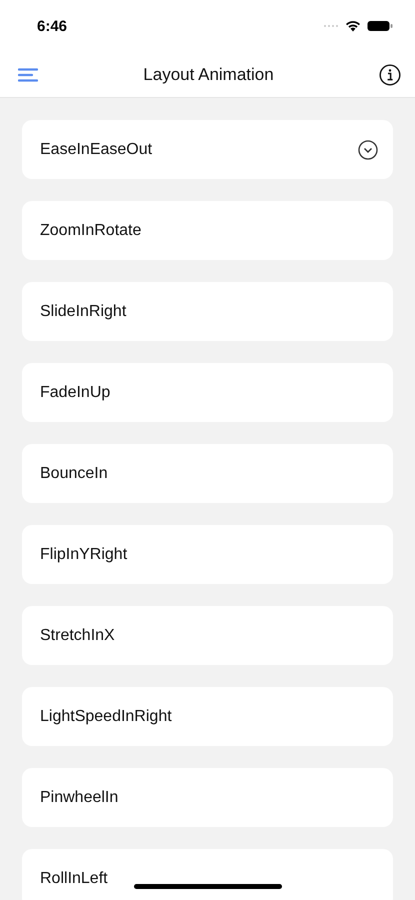 The image size is (415, 900). Describe the element at coordinates (207, 874) in the screenshot. I see `animation-list-item: RollInLeft` at that location.